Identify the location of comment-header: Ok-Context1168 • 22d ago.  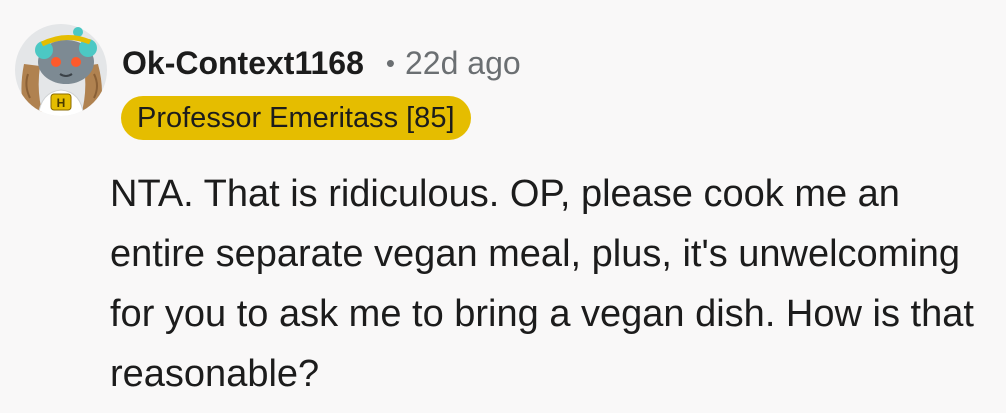
(321, 63).